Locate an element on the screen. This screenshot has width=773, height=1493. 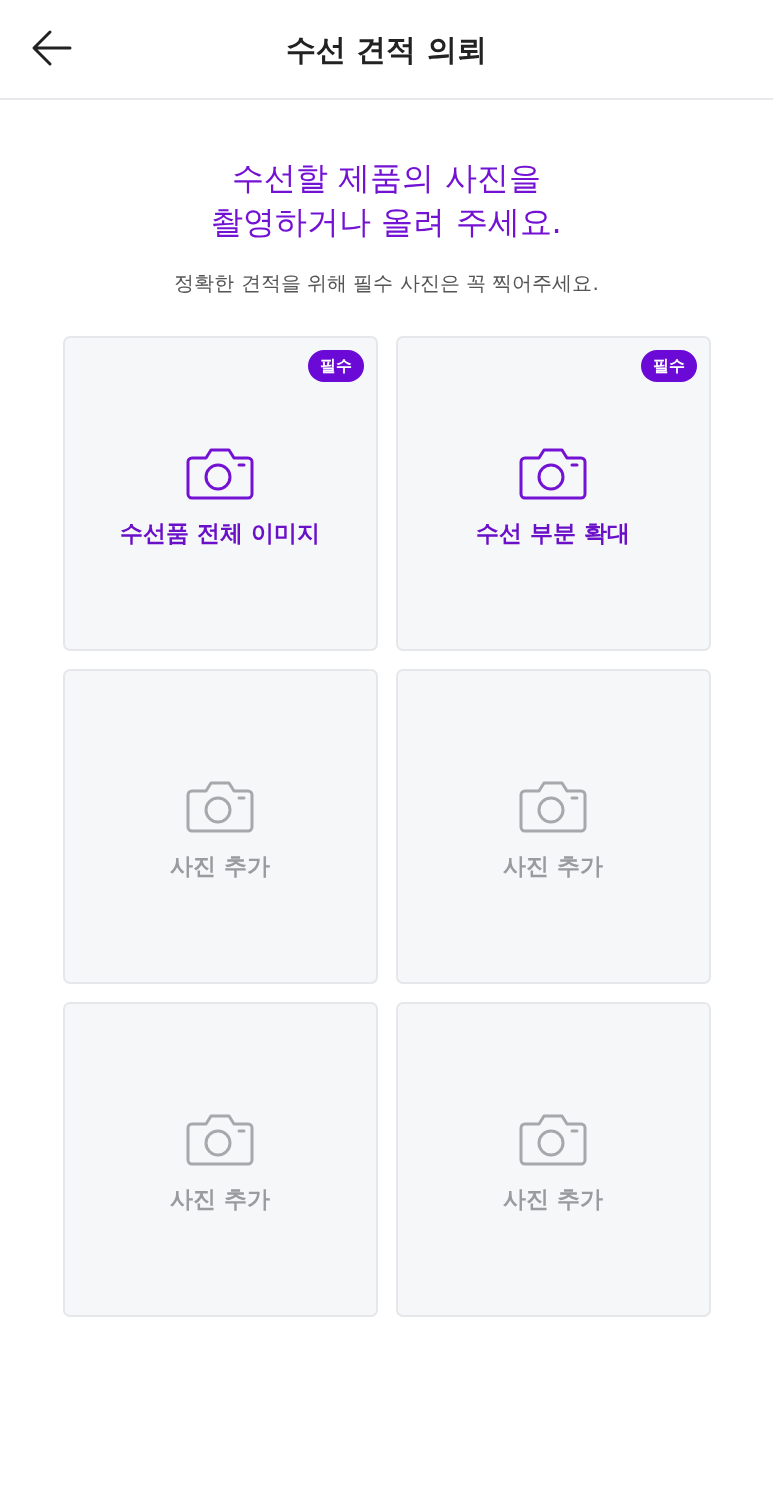
back-arrow-icon is located at coordinates (52, 48).